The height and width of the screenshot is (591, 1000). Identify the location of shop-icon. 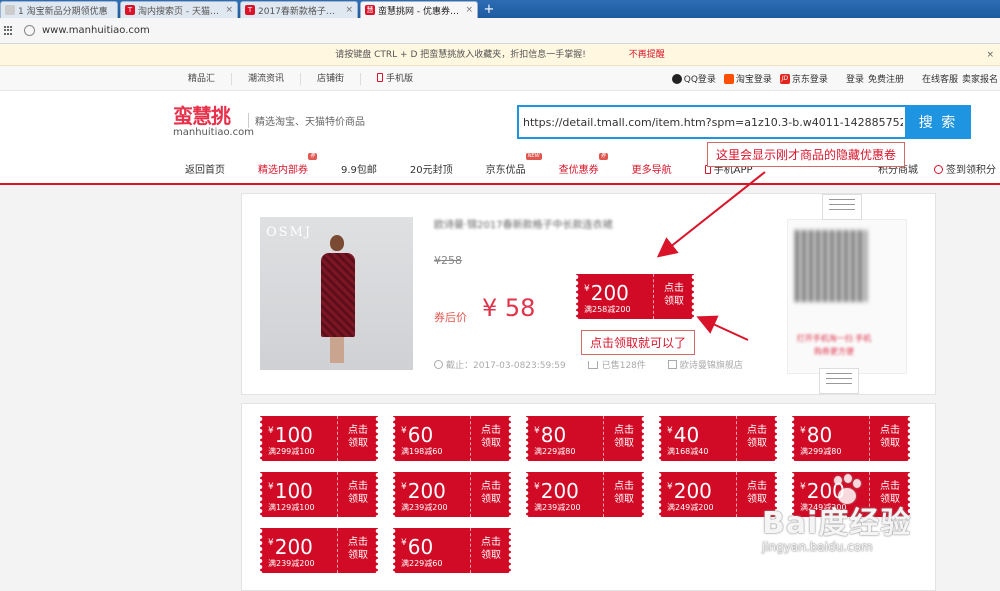
(672, 364).